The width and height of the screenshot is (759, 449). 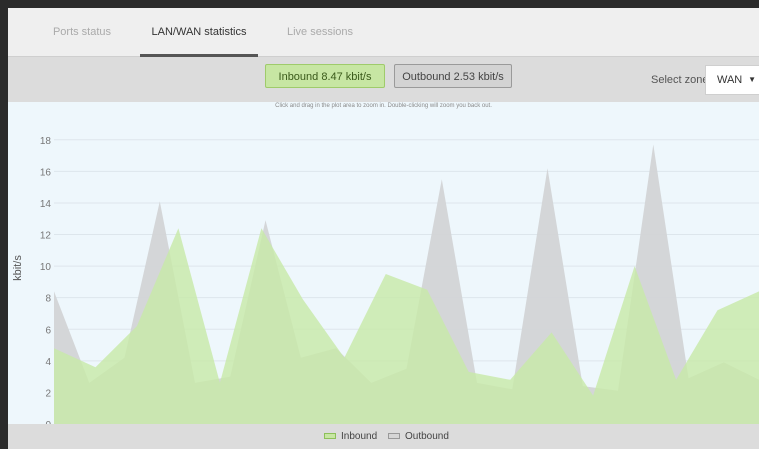 I want to click on zone-select-value: WAN, so click(x=730, y=80).